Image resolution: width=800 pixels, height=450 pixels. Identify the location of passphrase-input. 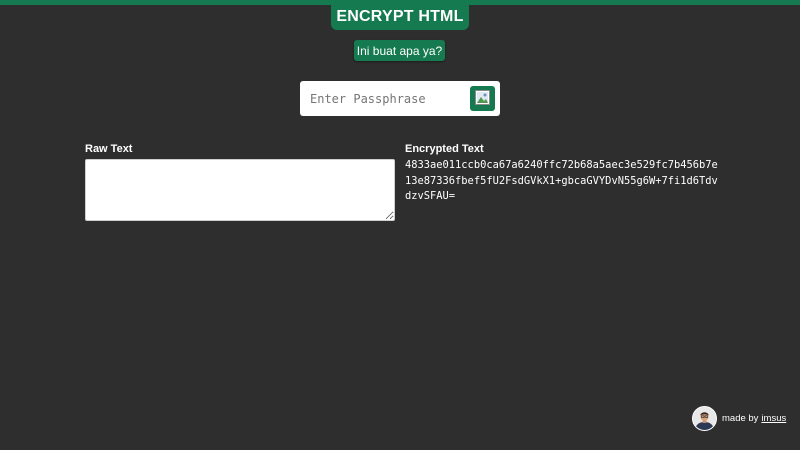
(382, 98).